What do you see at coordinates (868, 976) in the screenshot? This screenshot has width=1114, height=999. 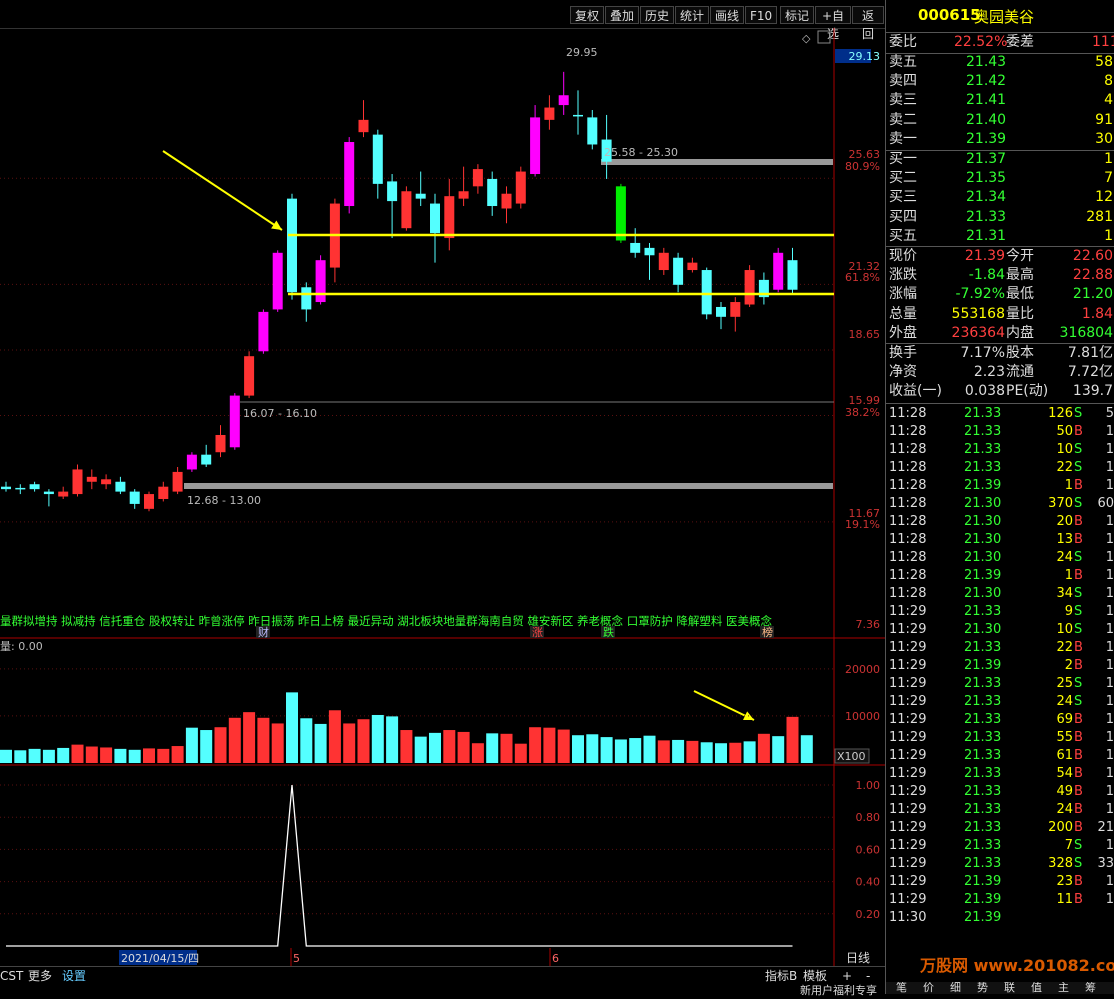 I see `bottom-right-item-3: -` at bounding box center [868, 976].